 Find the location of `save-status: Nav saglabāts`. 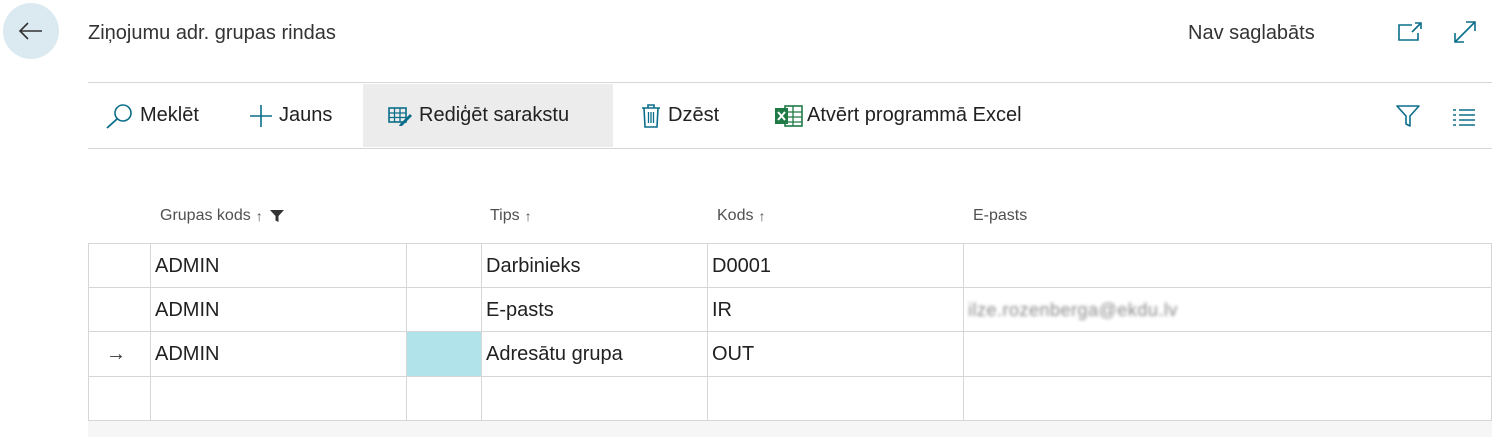

save-status: Nav saglabāts is located at coordinates (1251, 33).